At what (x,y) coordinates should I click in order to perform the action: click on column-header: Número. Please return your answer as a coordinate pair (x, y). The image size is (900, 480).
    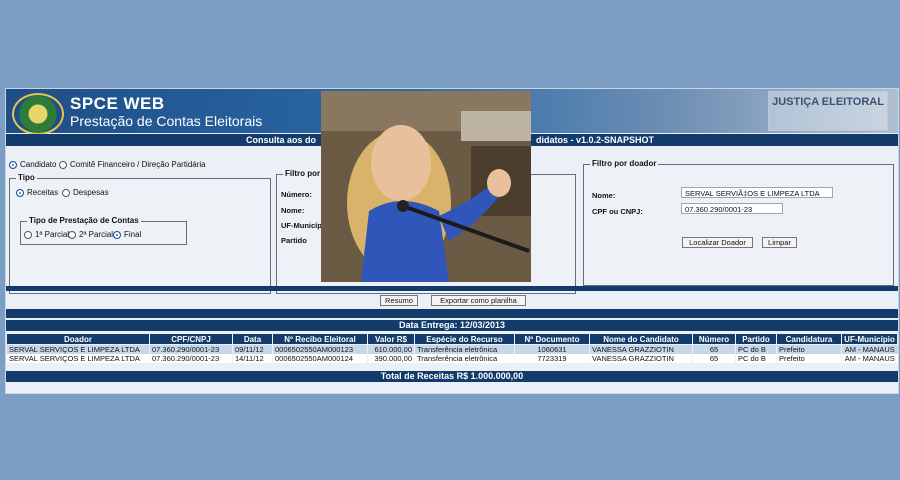
    Looking at the image, I should click on (714, 339).